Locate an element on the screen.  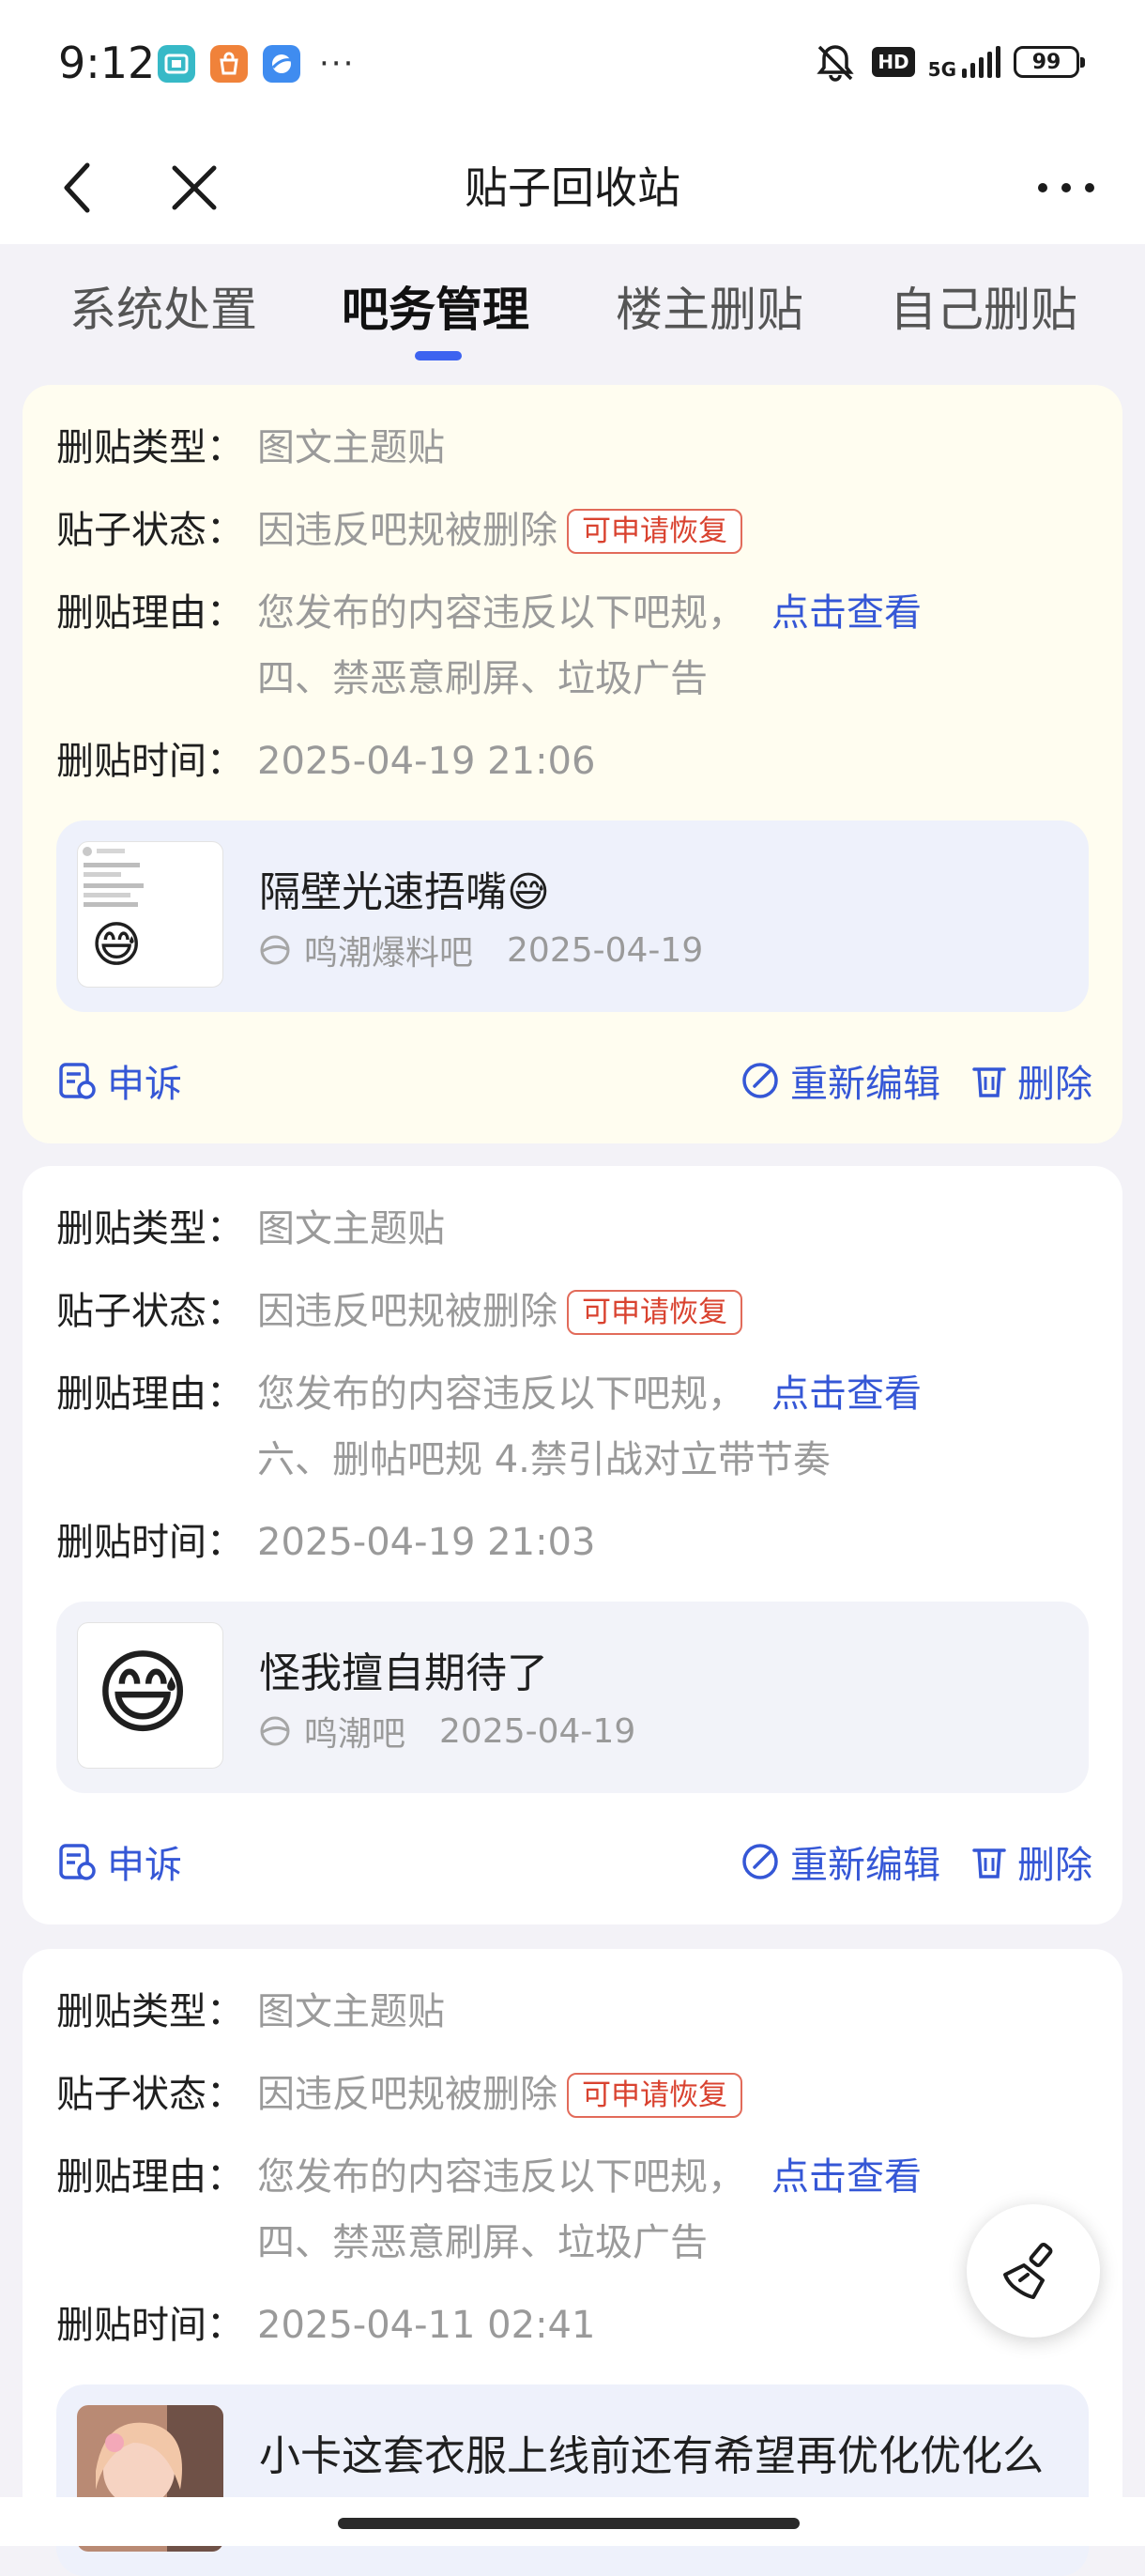
time-row: 删贴时间： 2025-04-11 02:41 is located at coordinates (325, 2325).